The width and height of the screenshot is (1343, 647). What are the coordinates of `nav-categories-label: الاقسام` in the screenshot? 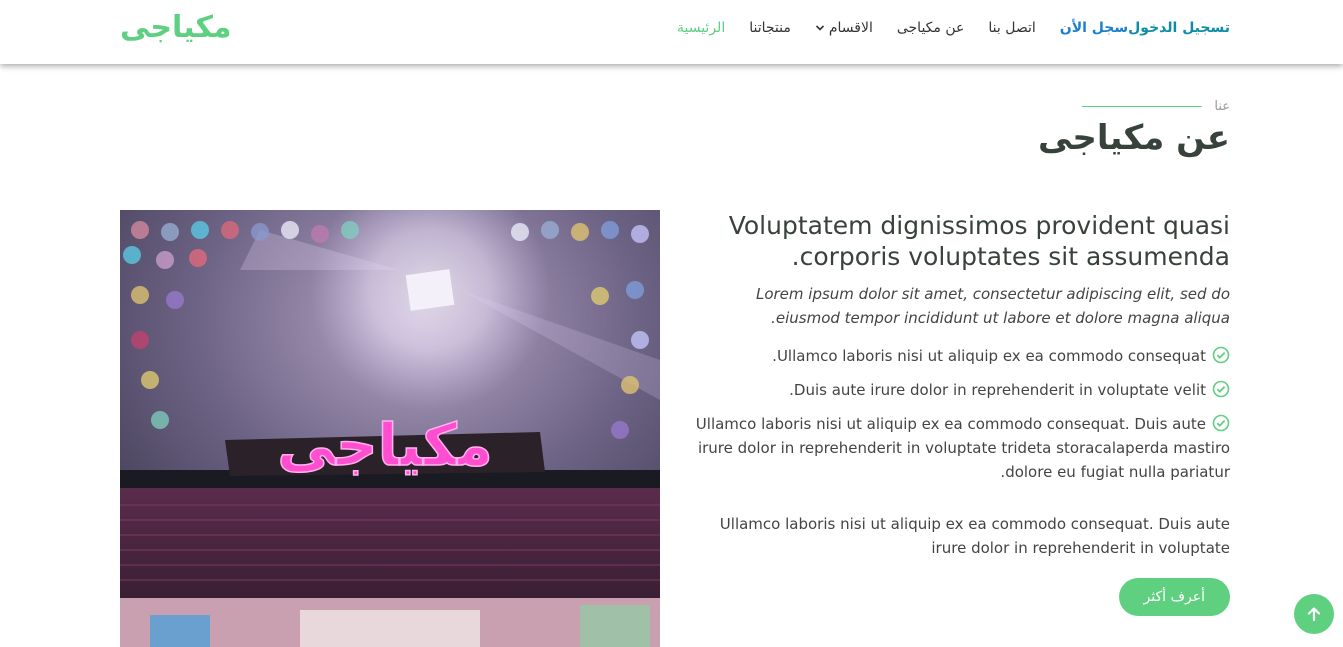 It's located at (850, 28).